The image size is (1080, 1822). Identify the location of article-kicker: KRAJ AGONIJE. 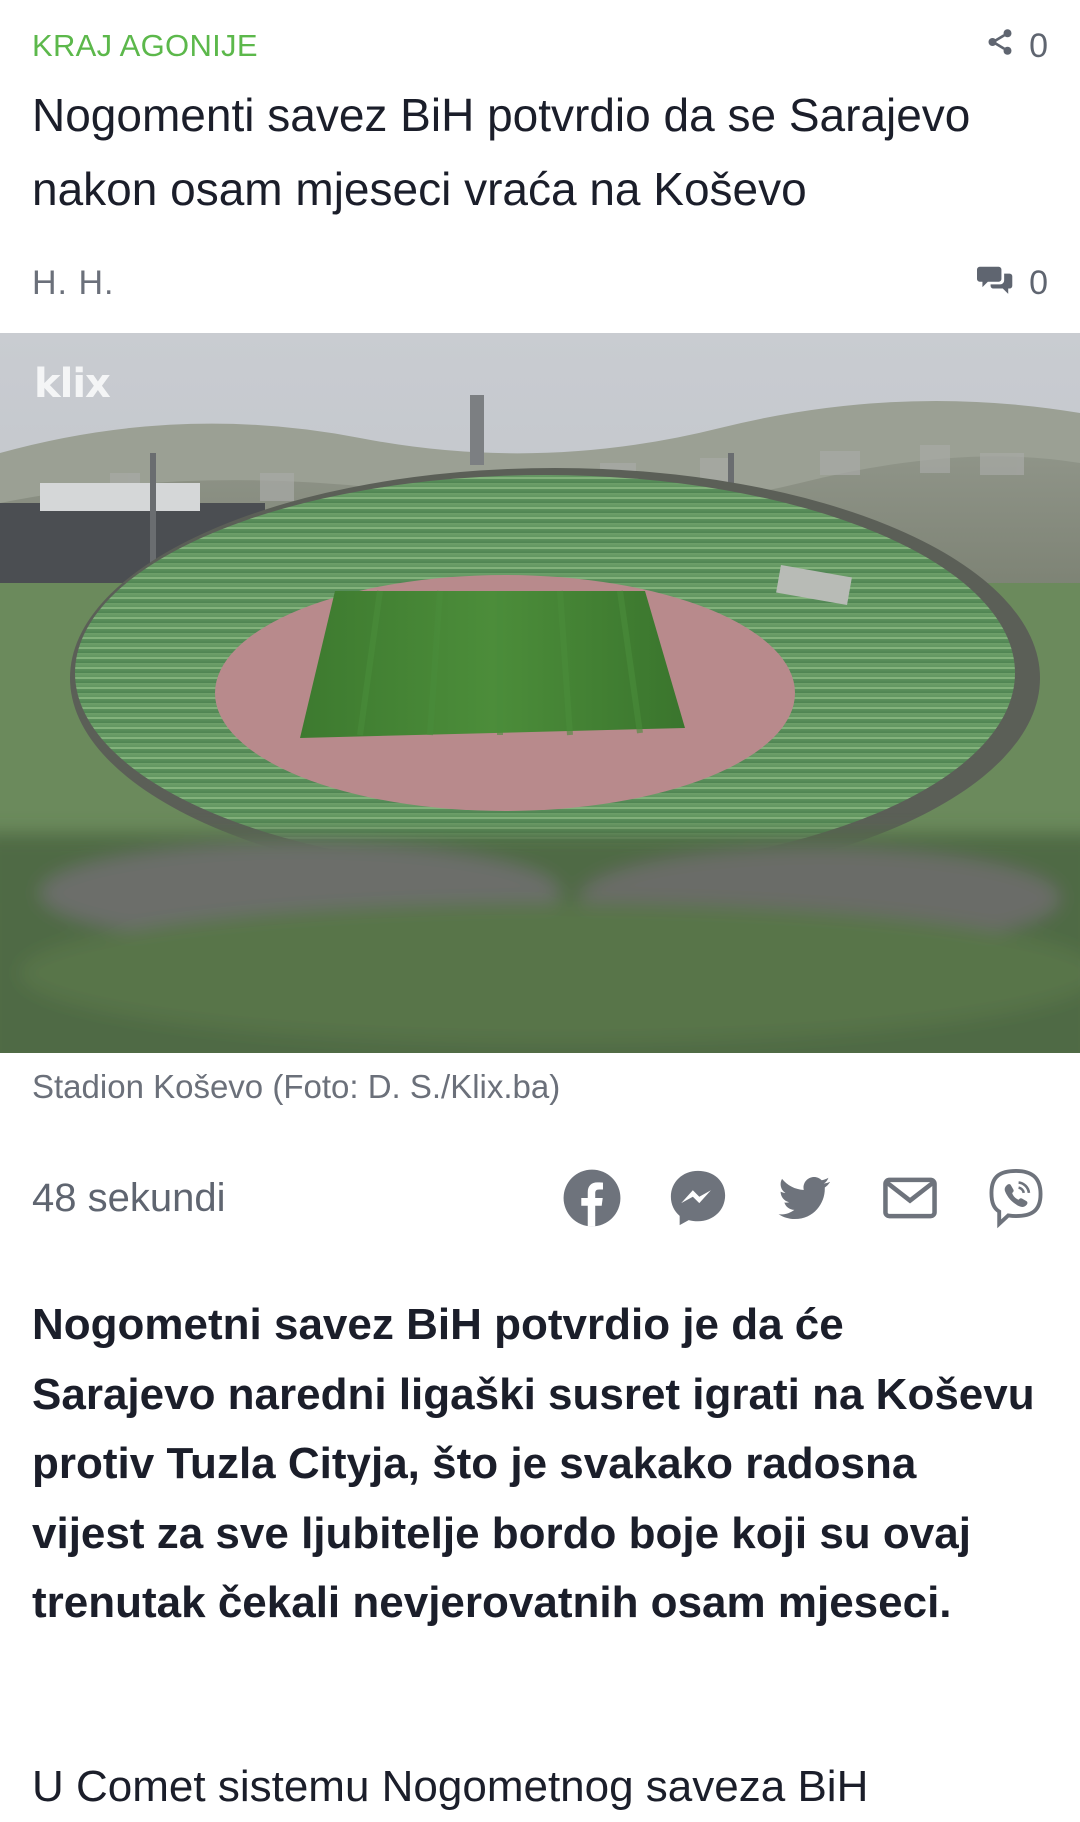
(145, 46).